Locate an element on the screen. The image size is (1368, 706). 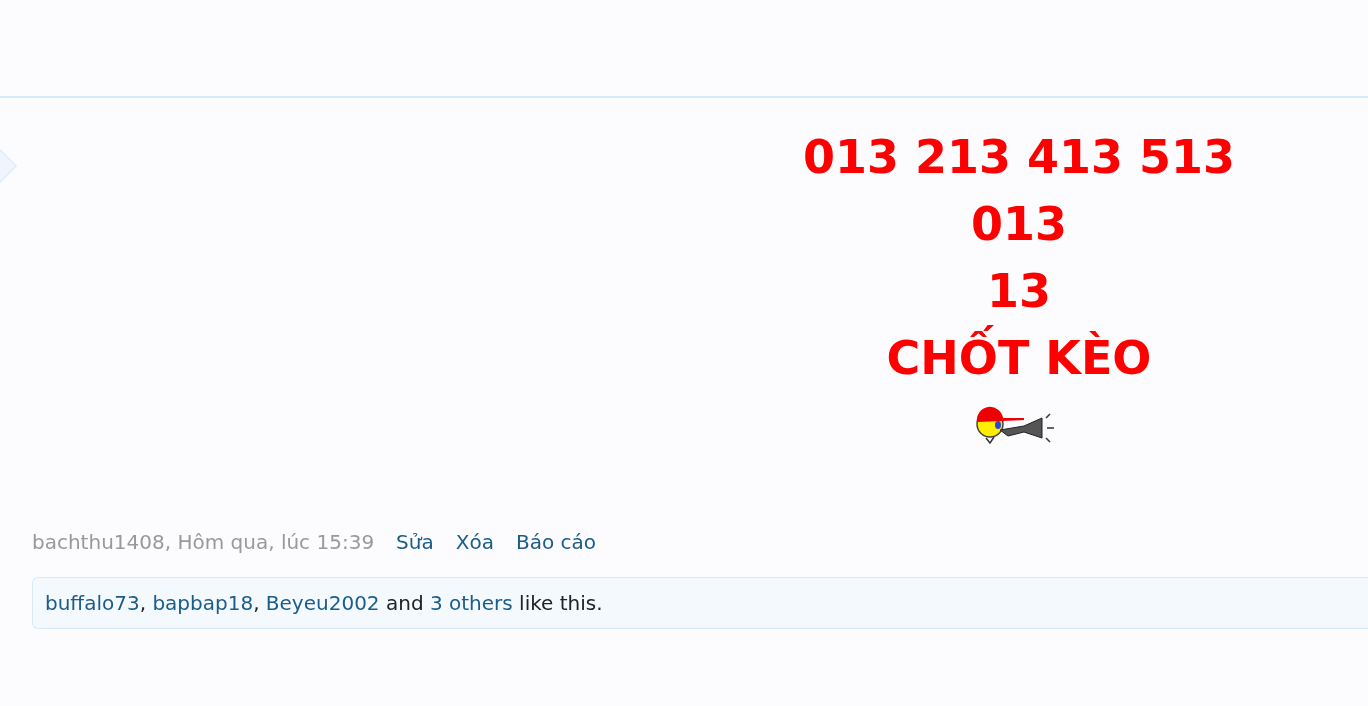
user-link: bapbap18 is located at coordinates (203, 603).